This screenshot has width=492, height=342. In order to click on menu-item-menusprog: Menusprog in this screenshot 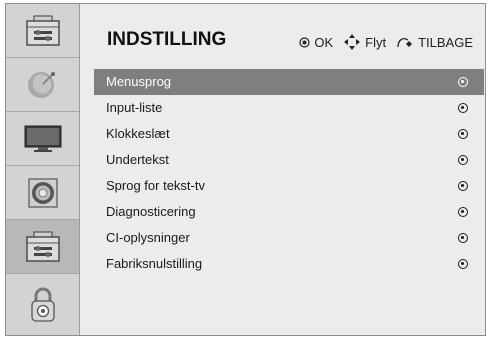, I will do `click(289, 82)`.